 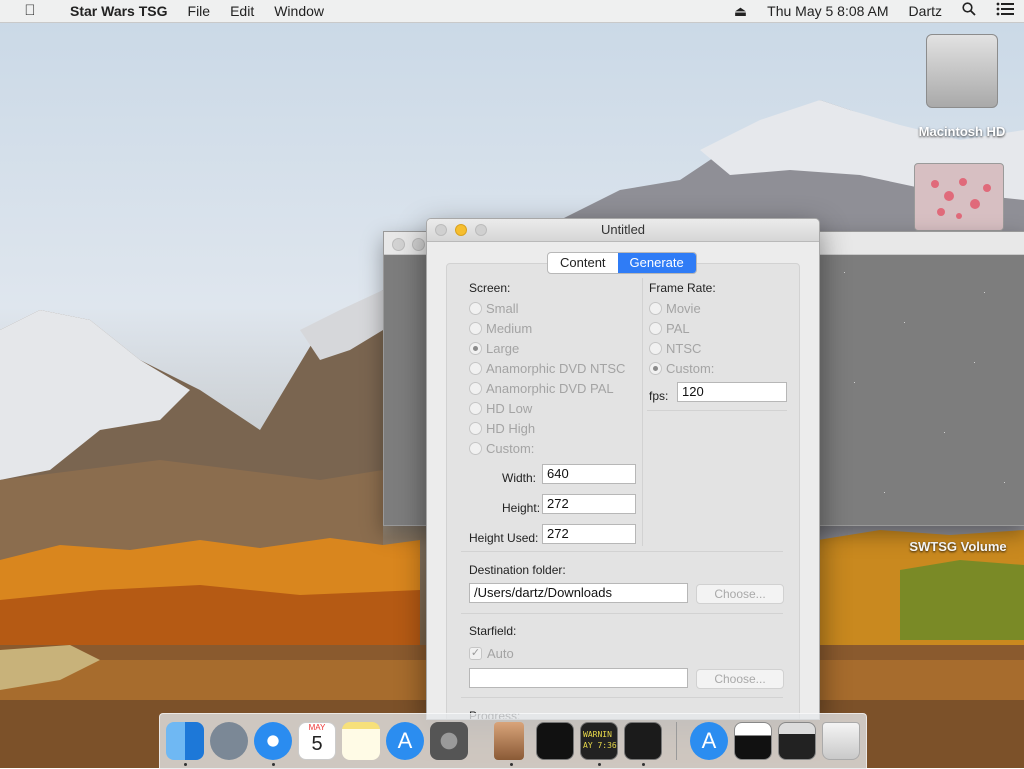 I want to click on hard-drive-icon, so click(x=962, y=71).